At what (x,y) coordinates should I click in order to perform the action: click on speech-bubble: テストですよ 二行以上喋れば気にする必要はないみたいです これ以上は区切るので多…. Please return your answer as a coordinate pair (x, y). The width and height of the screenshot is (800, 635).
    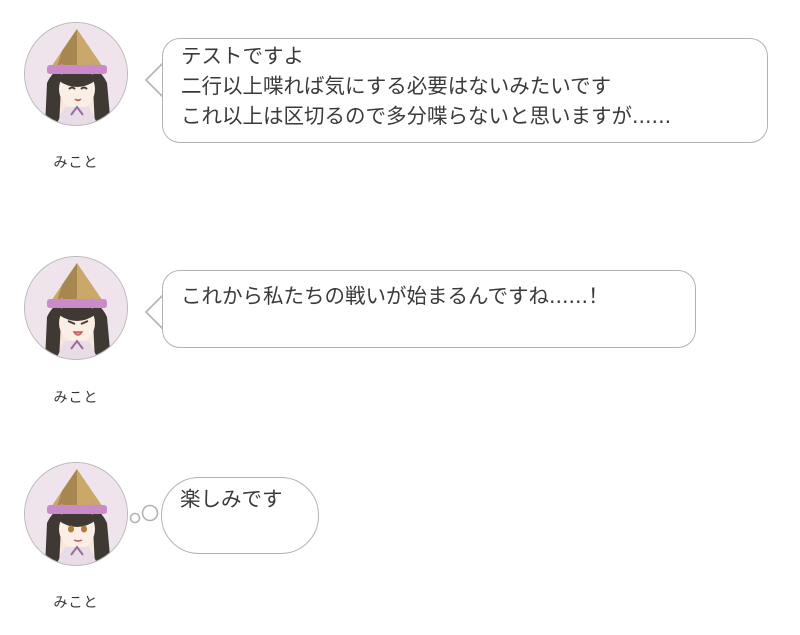
    Looking at the image, I should click on (465, 90).